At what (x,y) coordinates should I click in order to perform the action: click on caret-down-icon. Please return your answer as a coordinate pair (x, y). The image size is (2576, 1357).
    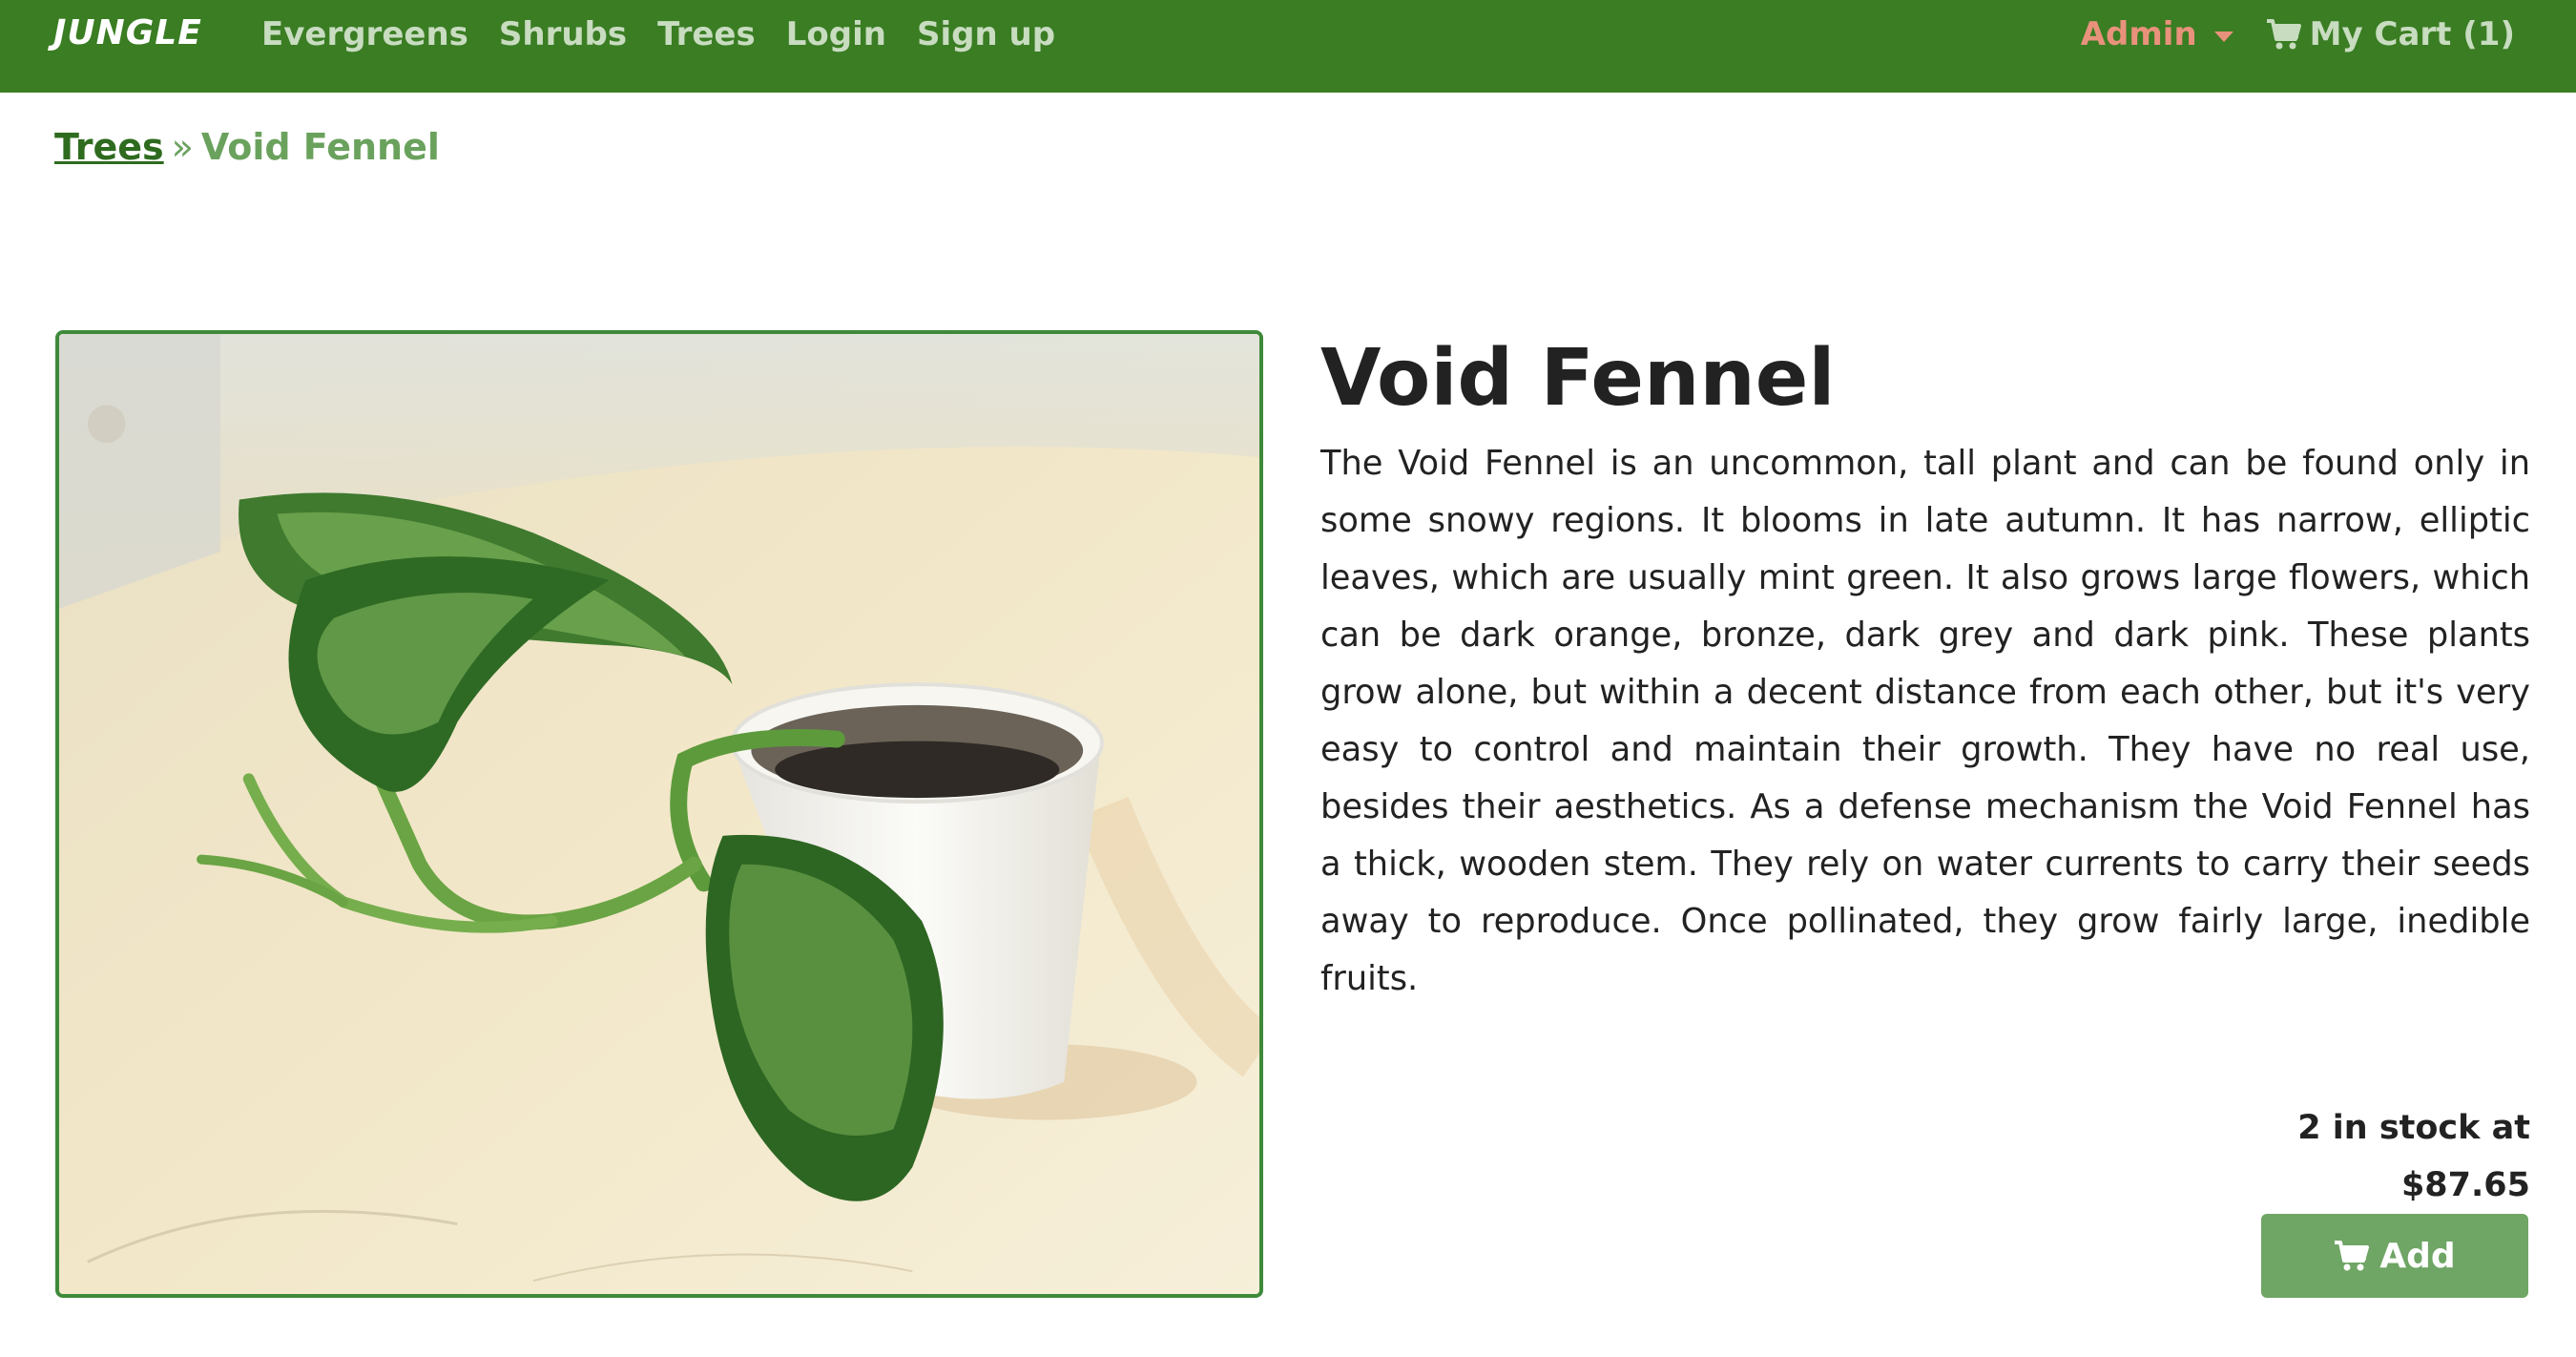
    Looking at the image, I should click on (2223, 36).